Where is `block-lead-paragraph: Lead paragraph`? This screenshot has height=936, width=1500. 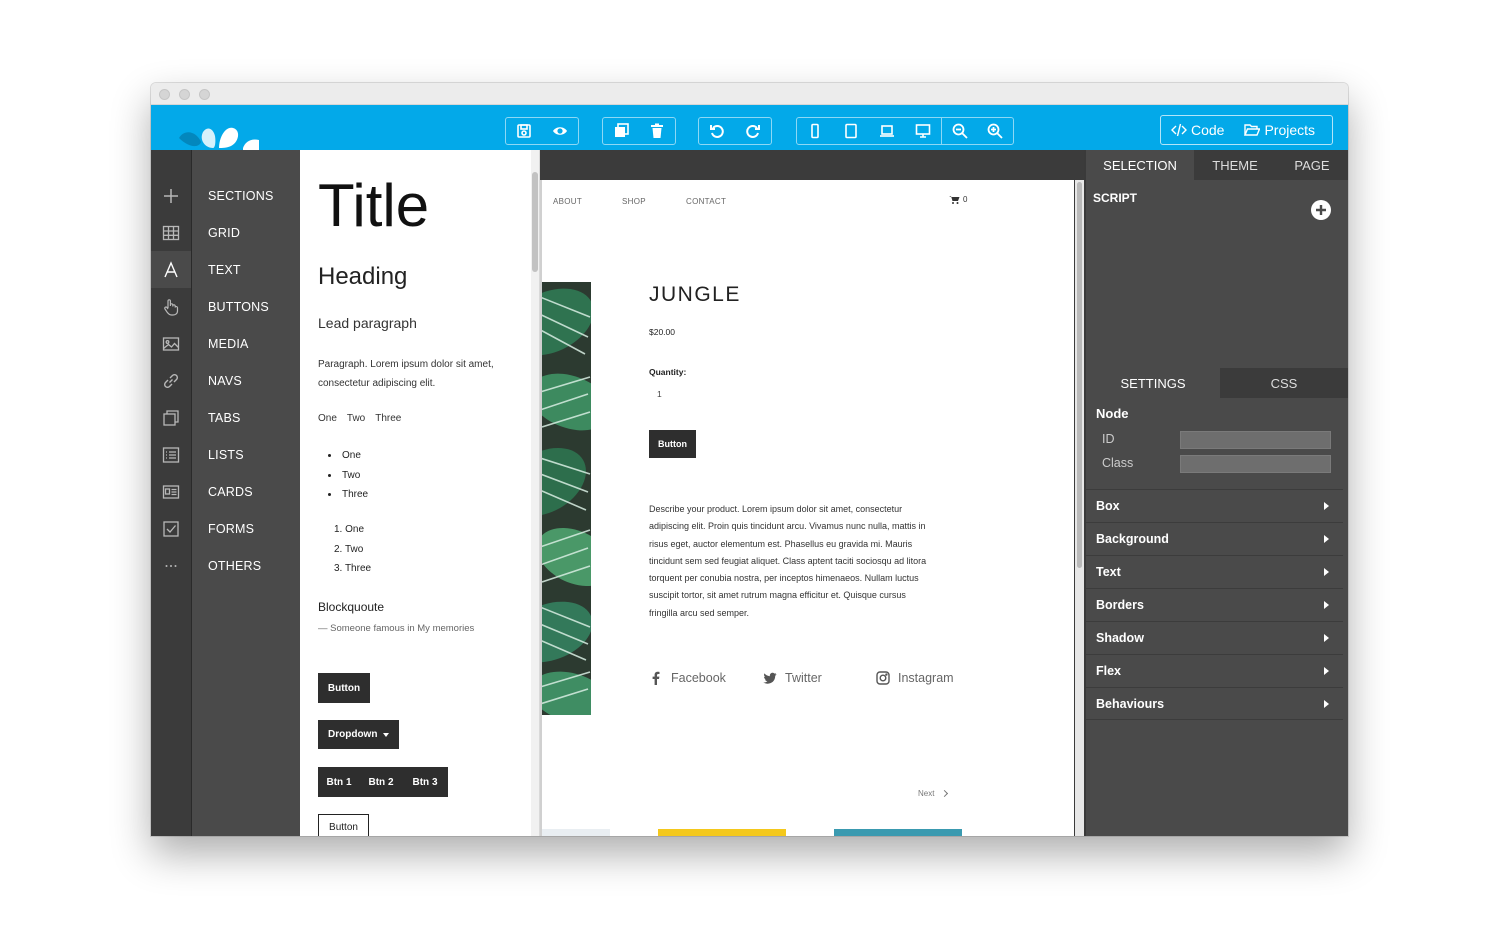 block-lead-paragraph: Lead paragraph is located at coordinates (367, 323).